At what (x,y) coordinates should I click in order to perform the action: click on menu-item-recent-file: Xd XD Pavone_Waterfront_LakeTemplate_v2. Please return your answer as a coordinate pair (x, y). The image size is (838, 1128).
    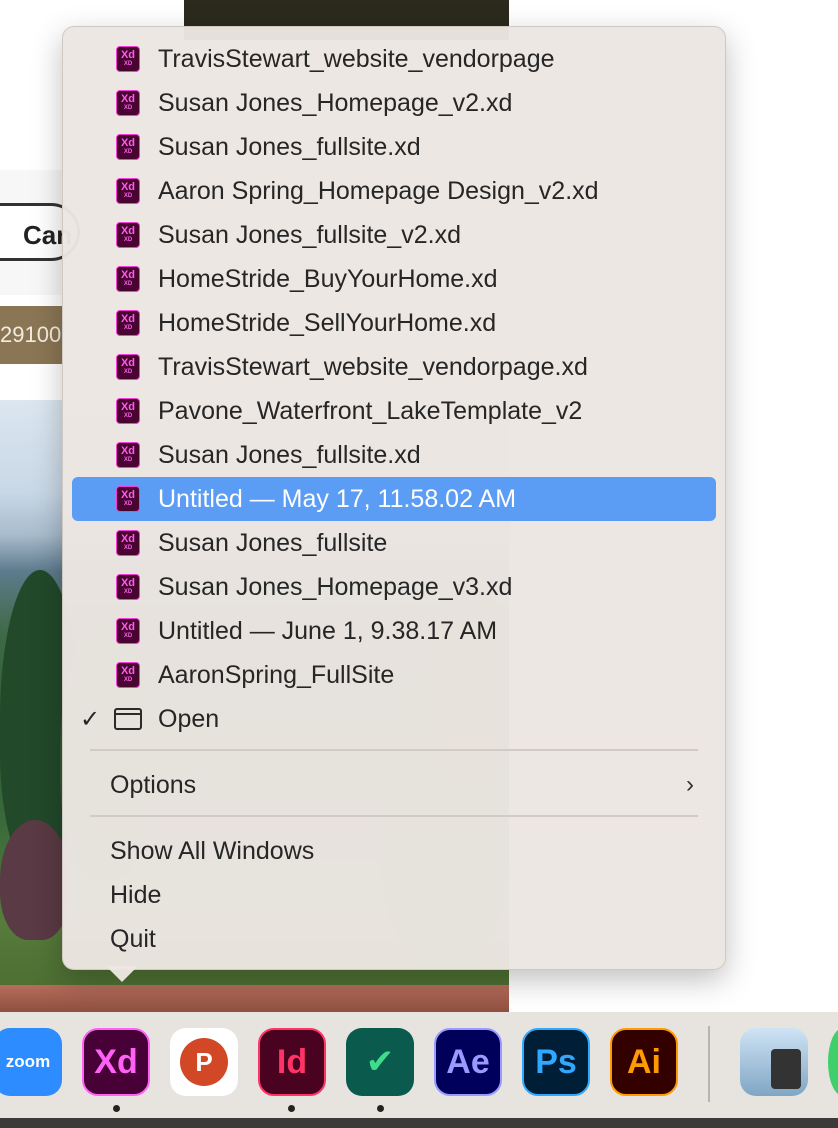
    Looking at the image, I should click on (394, 411).